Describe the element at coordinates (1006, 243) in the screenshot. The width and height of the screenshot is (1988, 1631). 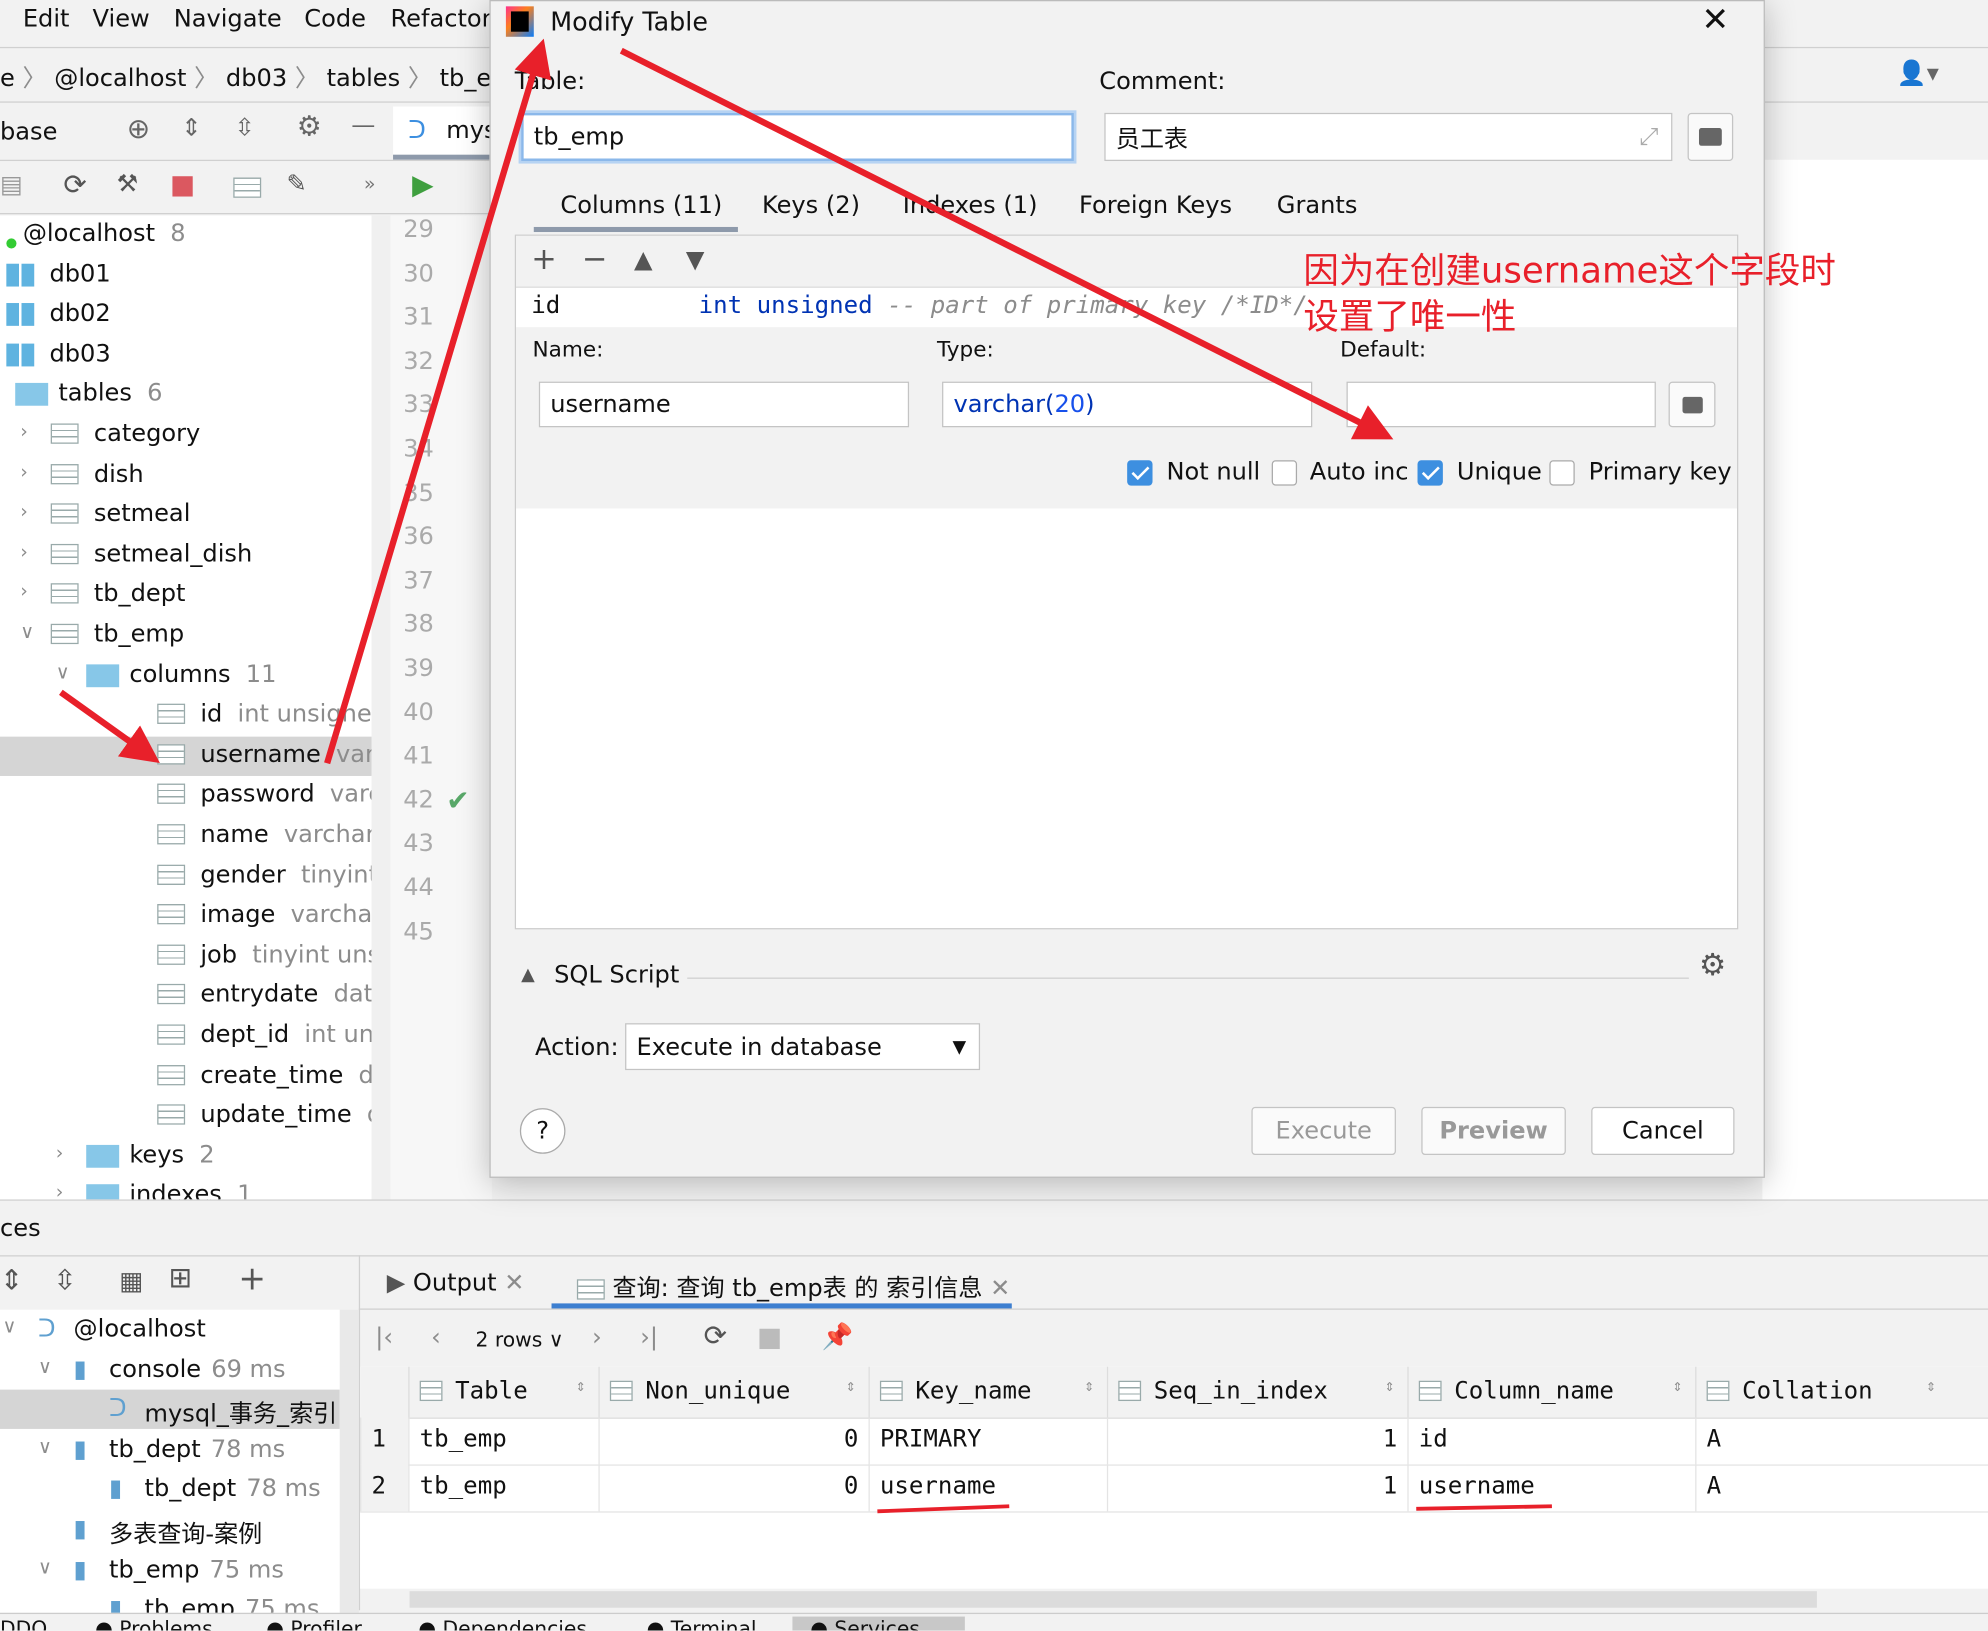
I see `arrow-to-unique-checkbox` at that location.